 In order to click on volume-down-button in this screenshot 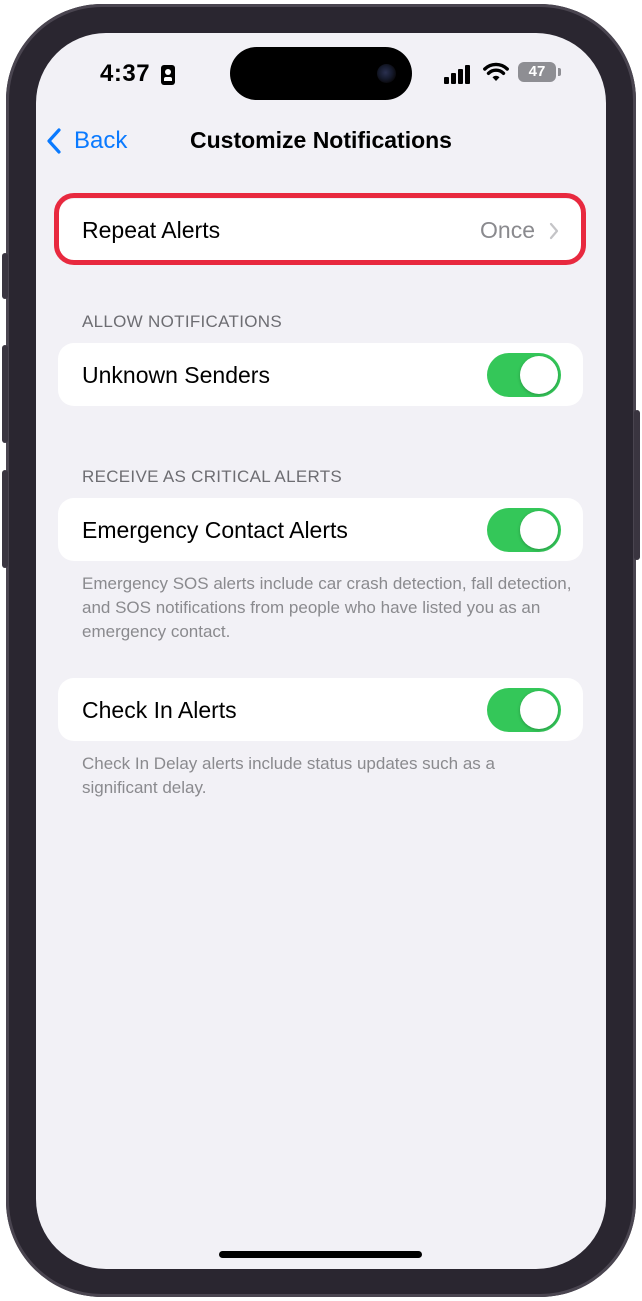, I will do `click(5, 519)`.